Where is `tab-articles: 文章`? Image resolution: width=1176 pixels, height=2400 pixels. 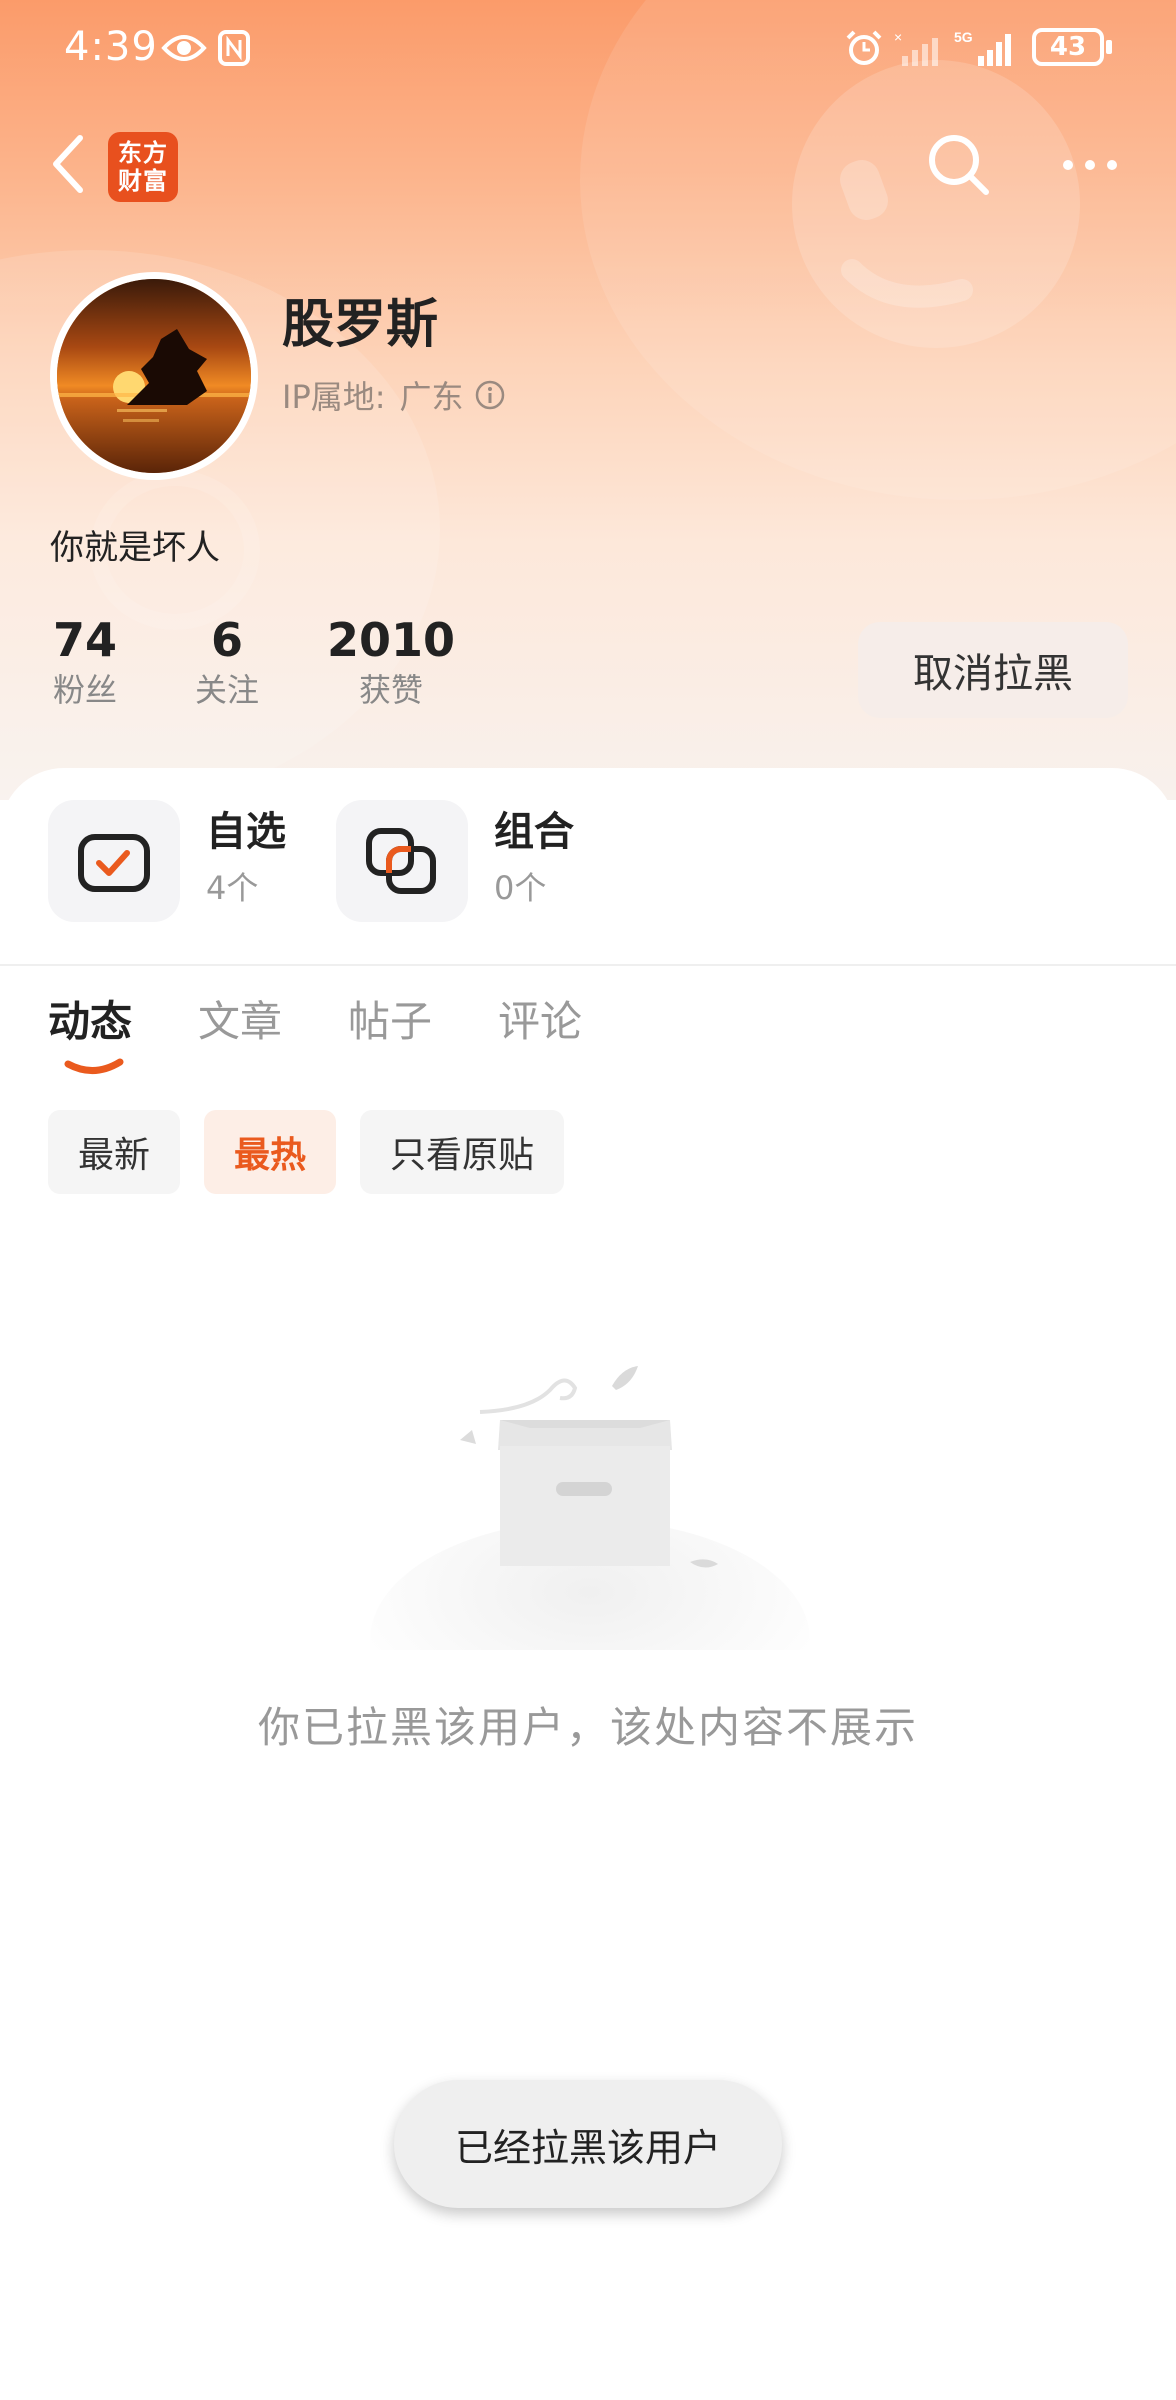 tab-articles: 文章 is located at coordinates (240, 1022).